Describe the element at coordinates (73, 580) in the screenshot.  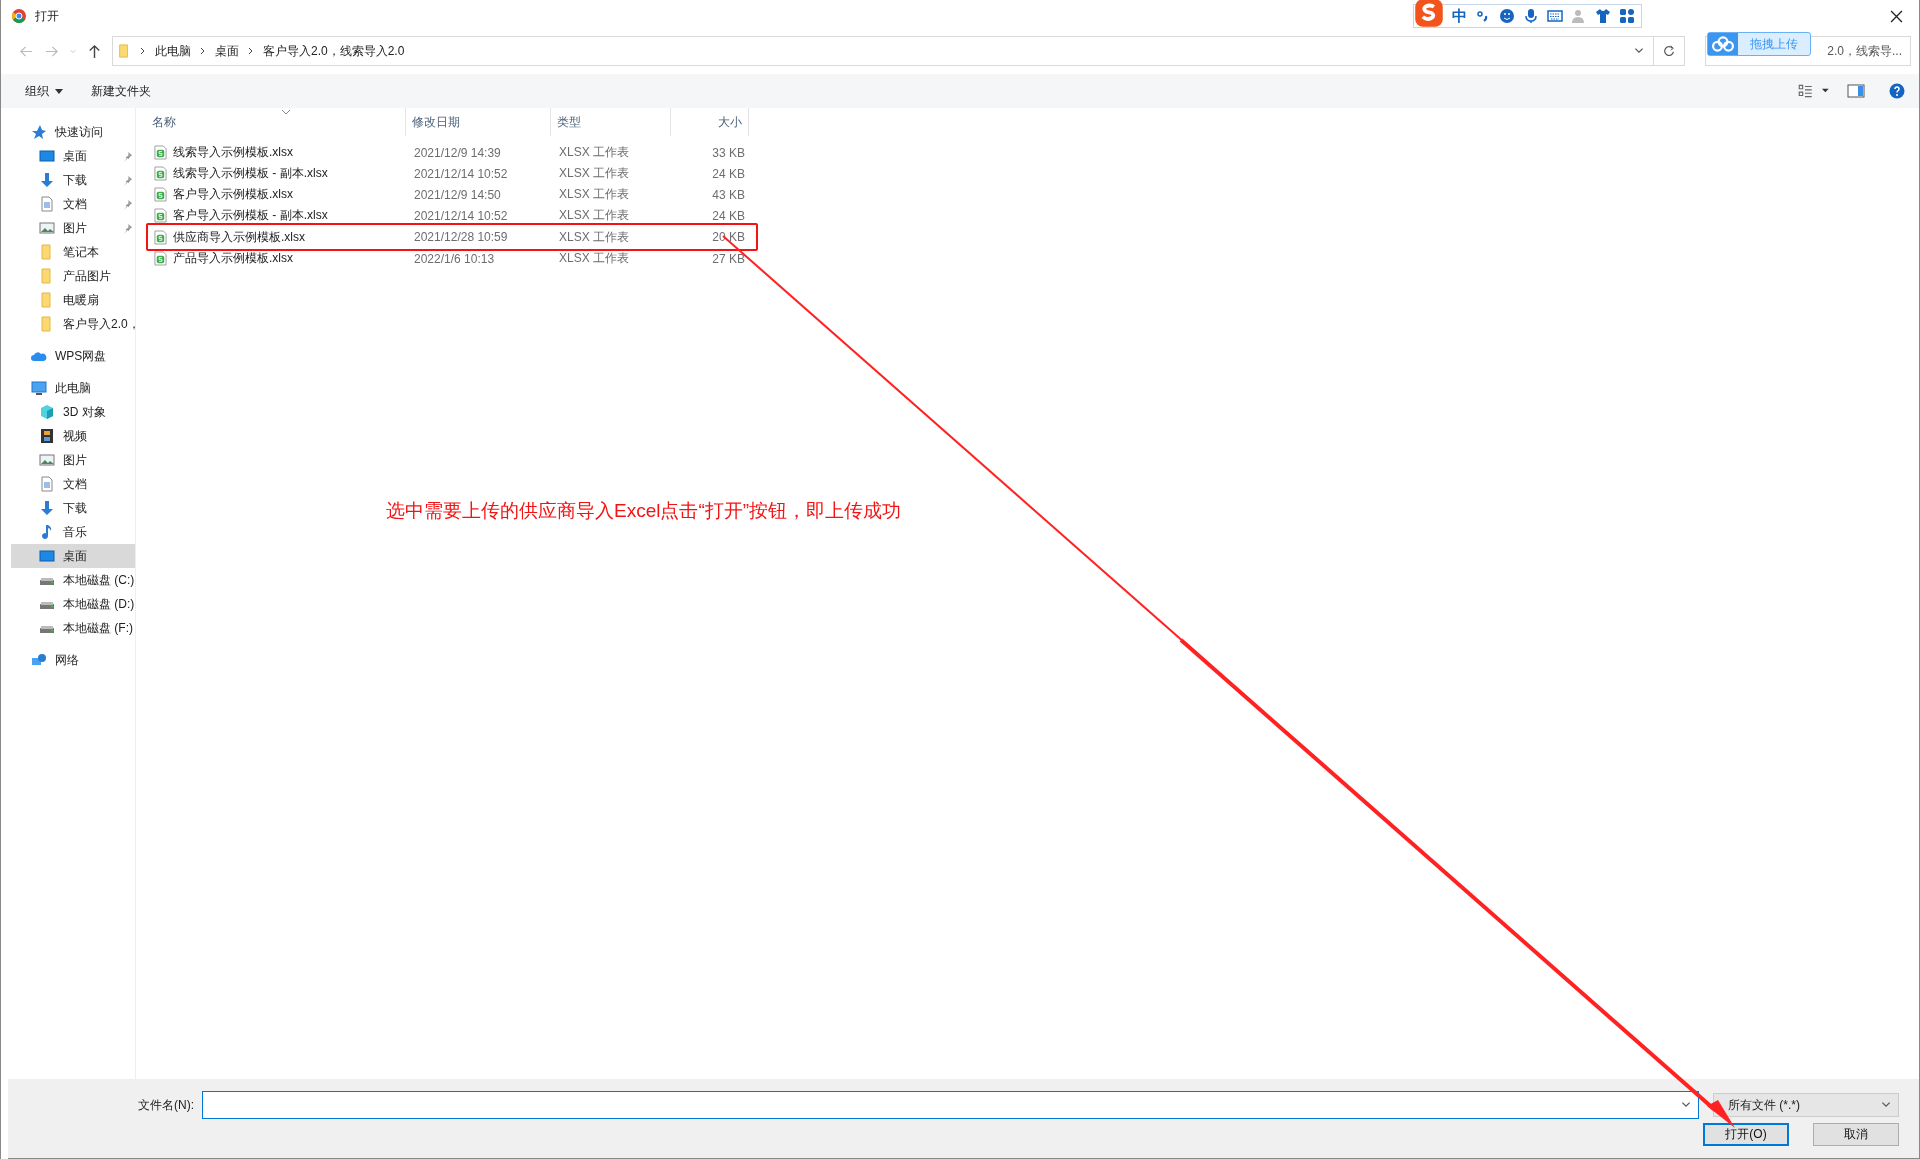
I see `sidebar-item: 本地磁盘 (C:)` at that location.